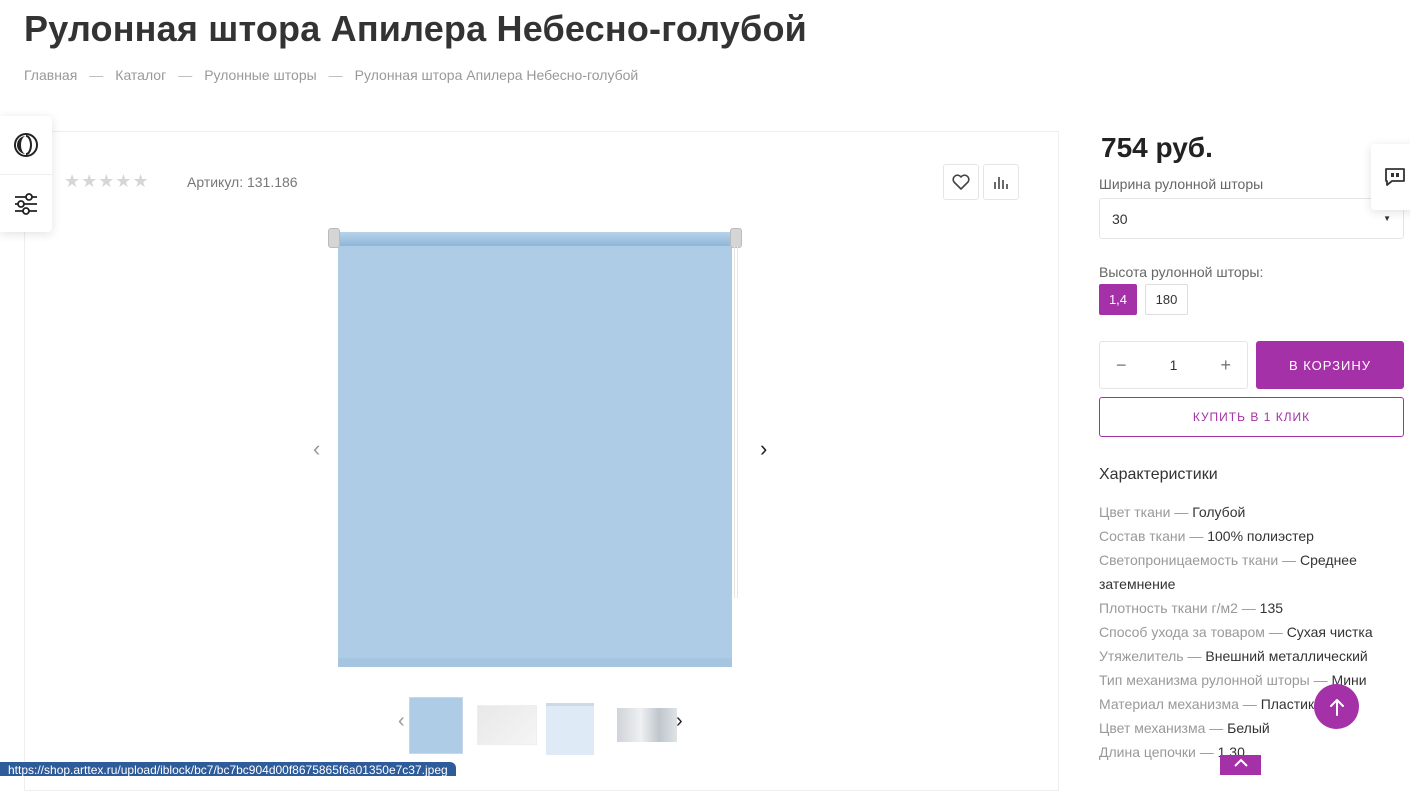 The width and height of the screenshot is (1410, 791). I want to click on height-option-2: 180, so click(1166, 299).